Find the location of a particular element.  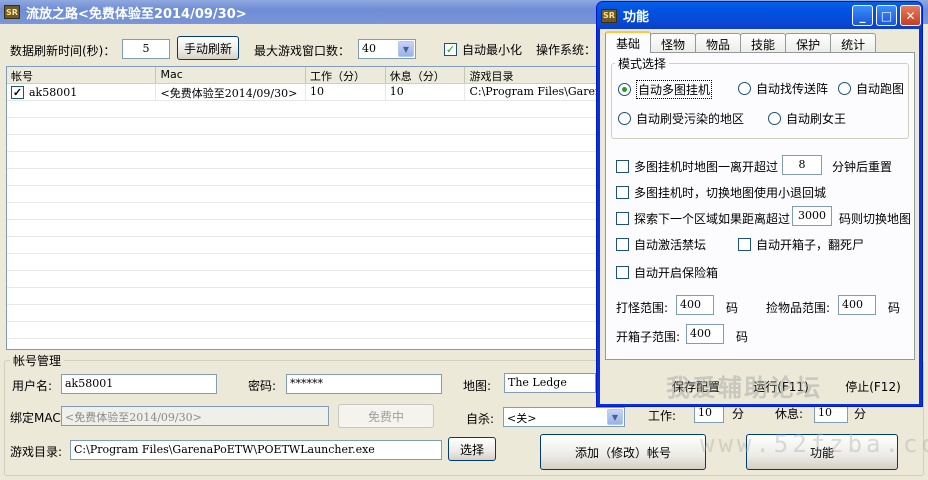

minimize-icon: _ is located at coordinates (862, 15).